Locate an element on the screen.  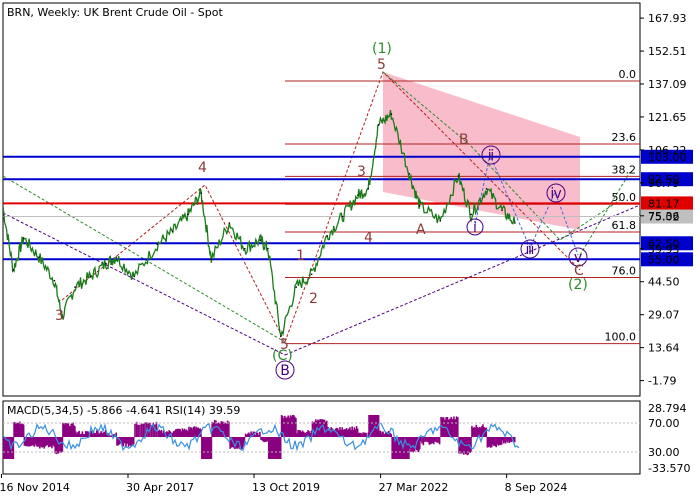
y-tick-label: 152.51 is located at coordinates (667, 51).